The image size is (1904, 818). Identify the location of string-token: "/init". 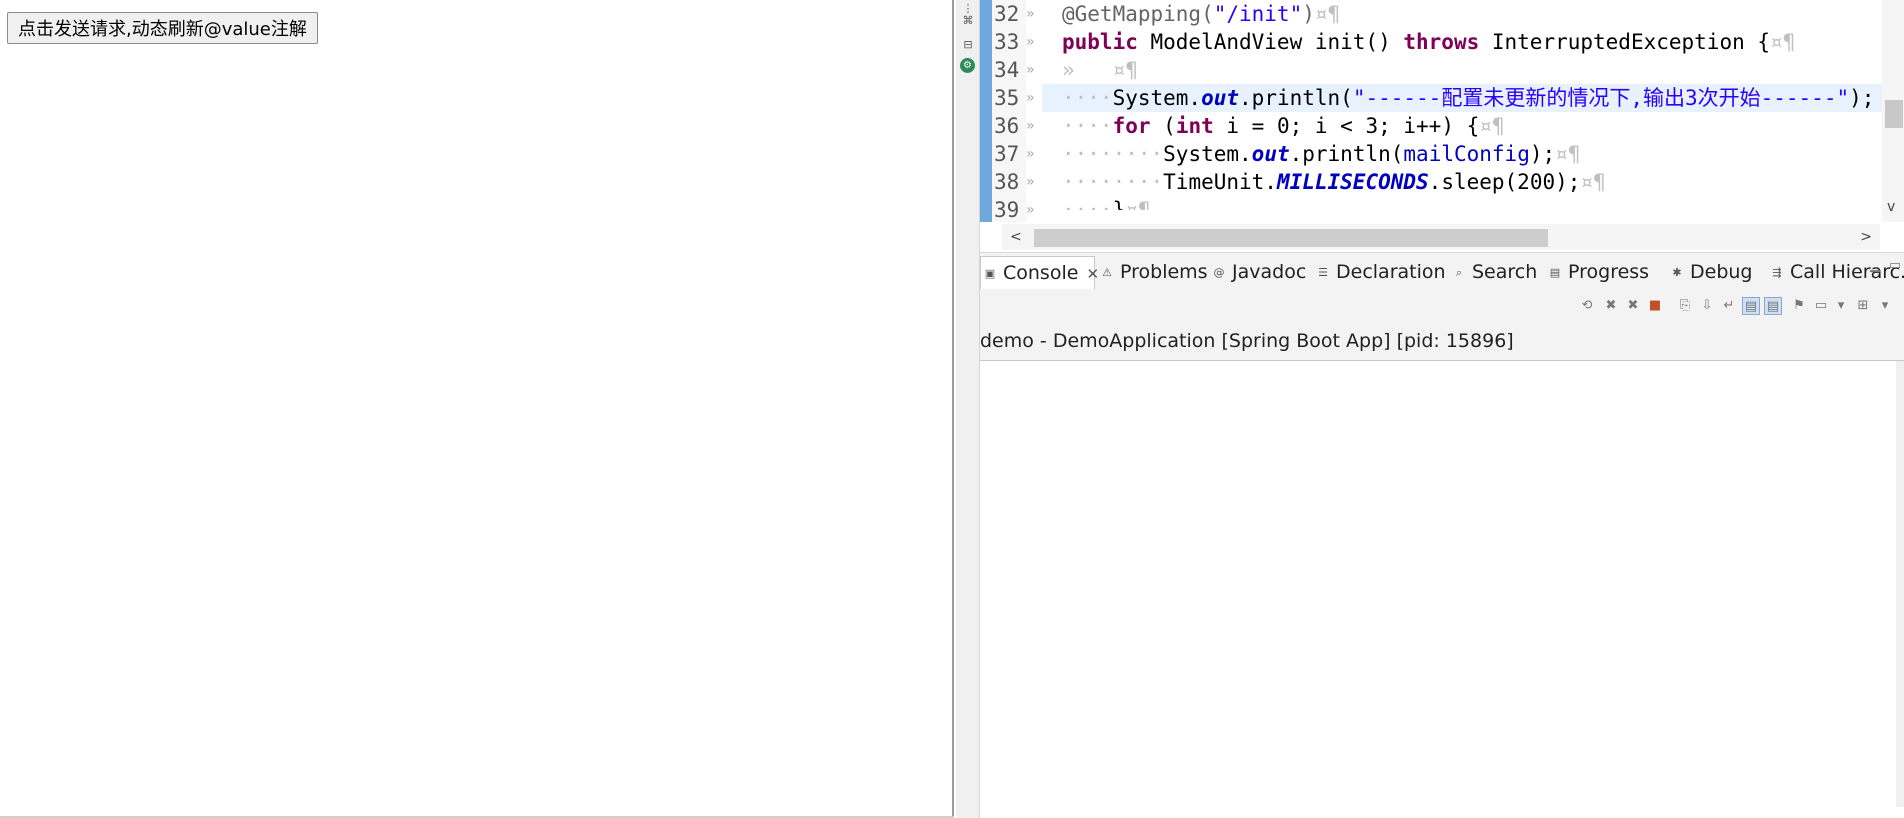
(1258, 14).